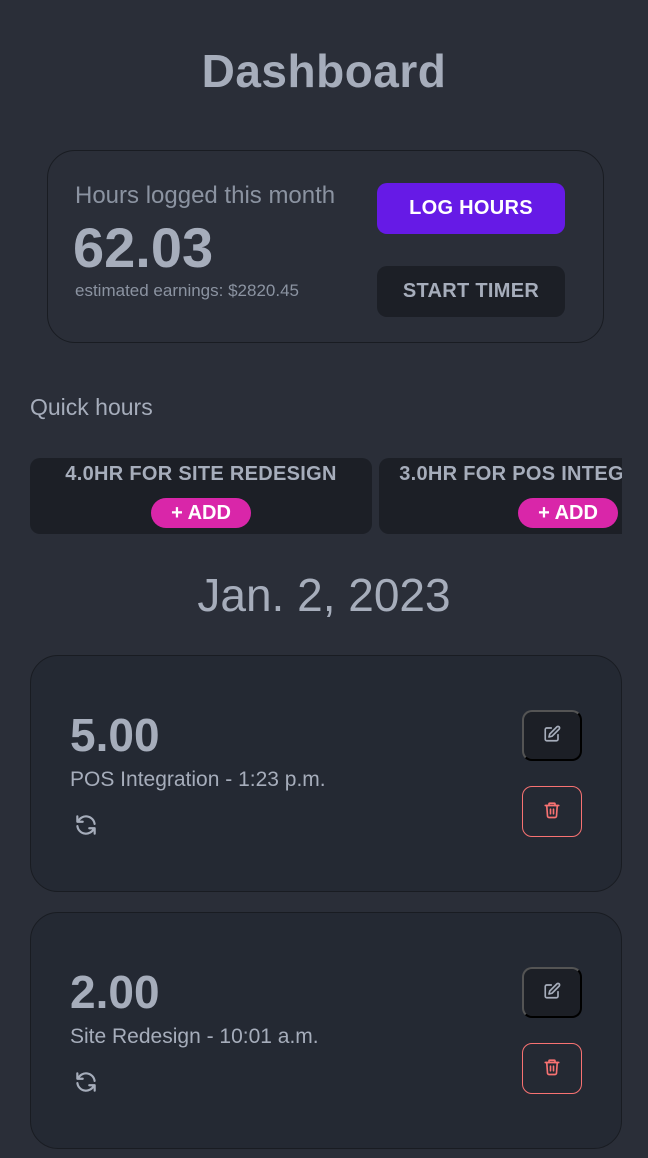 This screenshot has height=1158, width=648. I want to click on date-heading: Jan. 2, 2023, so click(324, 595).